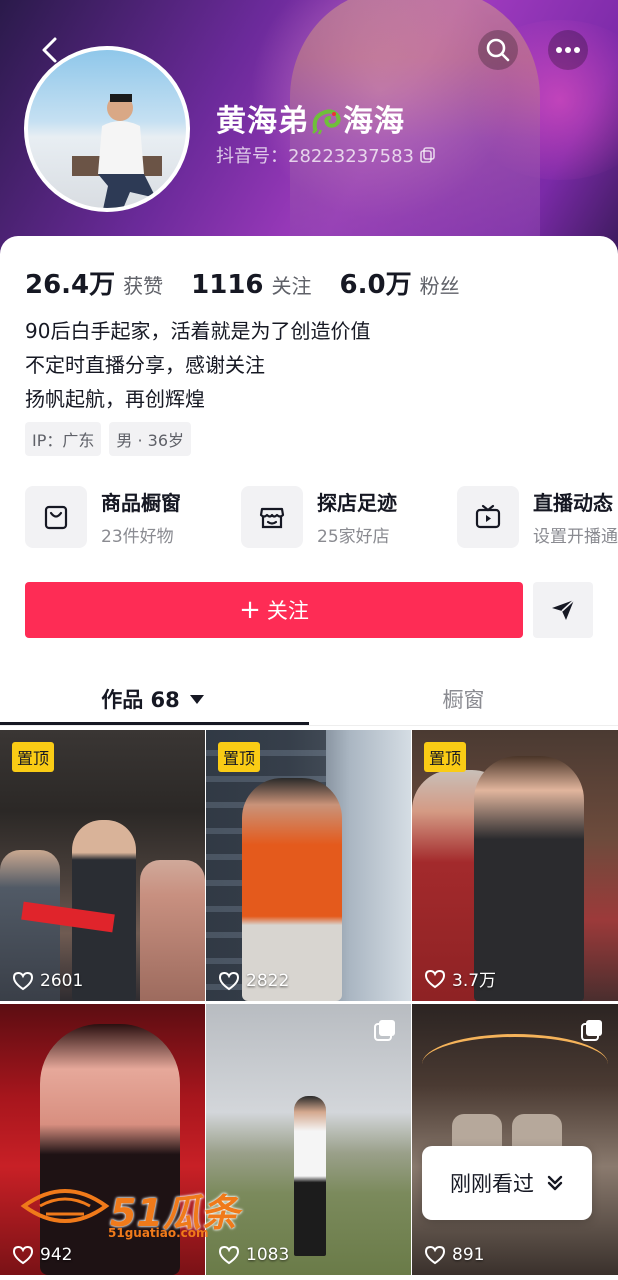  I want to click on stats-row: 26.4万 获赞 1116 关注 6.0万 粉丝, so click(256, 282).